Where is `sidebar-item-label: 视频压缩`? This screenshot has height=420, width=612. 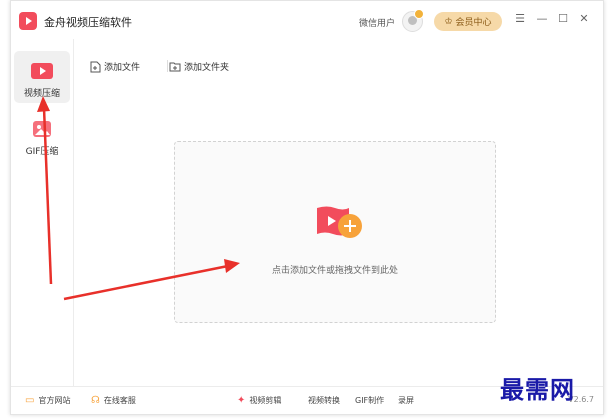 sidebar-item-label: 视频压缩 is located at coordinates (41, 94).